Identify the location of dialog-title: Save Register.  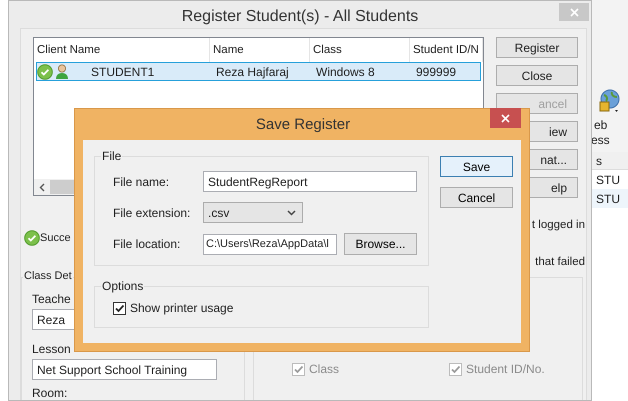
(303, 124).